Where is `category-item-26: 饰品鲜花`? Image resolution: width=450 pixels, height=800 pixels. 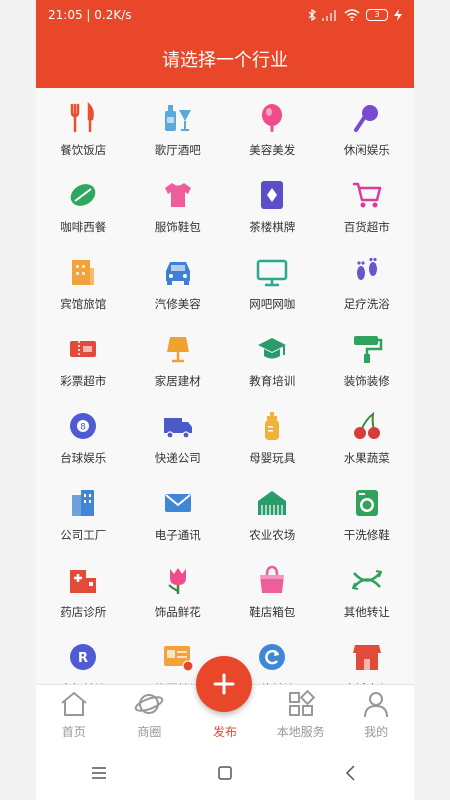
category-item-26: 饰品鲜花 is located at coordinates (178, 588).